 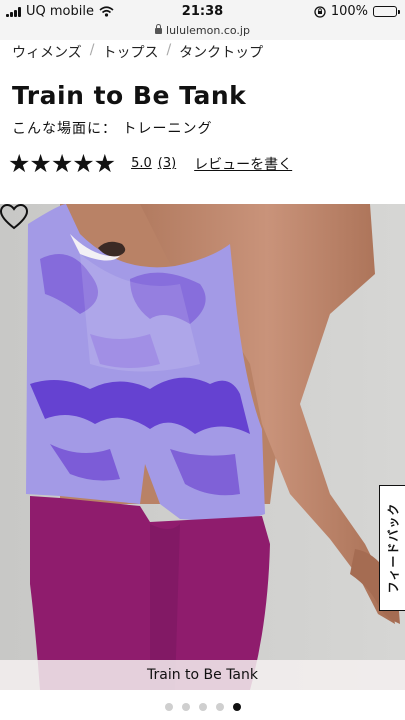 What do you see at coordinates (129, 95) in the screenshot?
I see `product-title: Train to Be Tank` at bounding box center [129, 95].